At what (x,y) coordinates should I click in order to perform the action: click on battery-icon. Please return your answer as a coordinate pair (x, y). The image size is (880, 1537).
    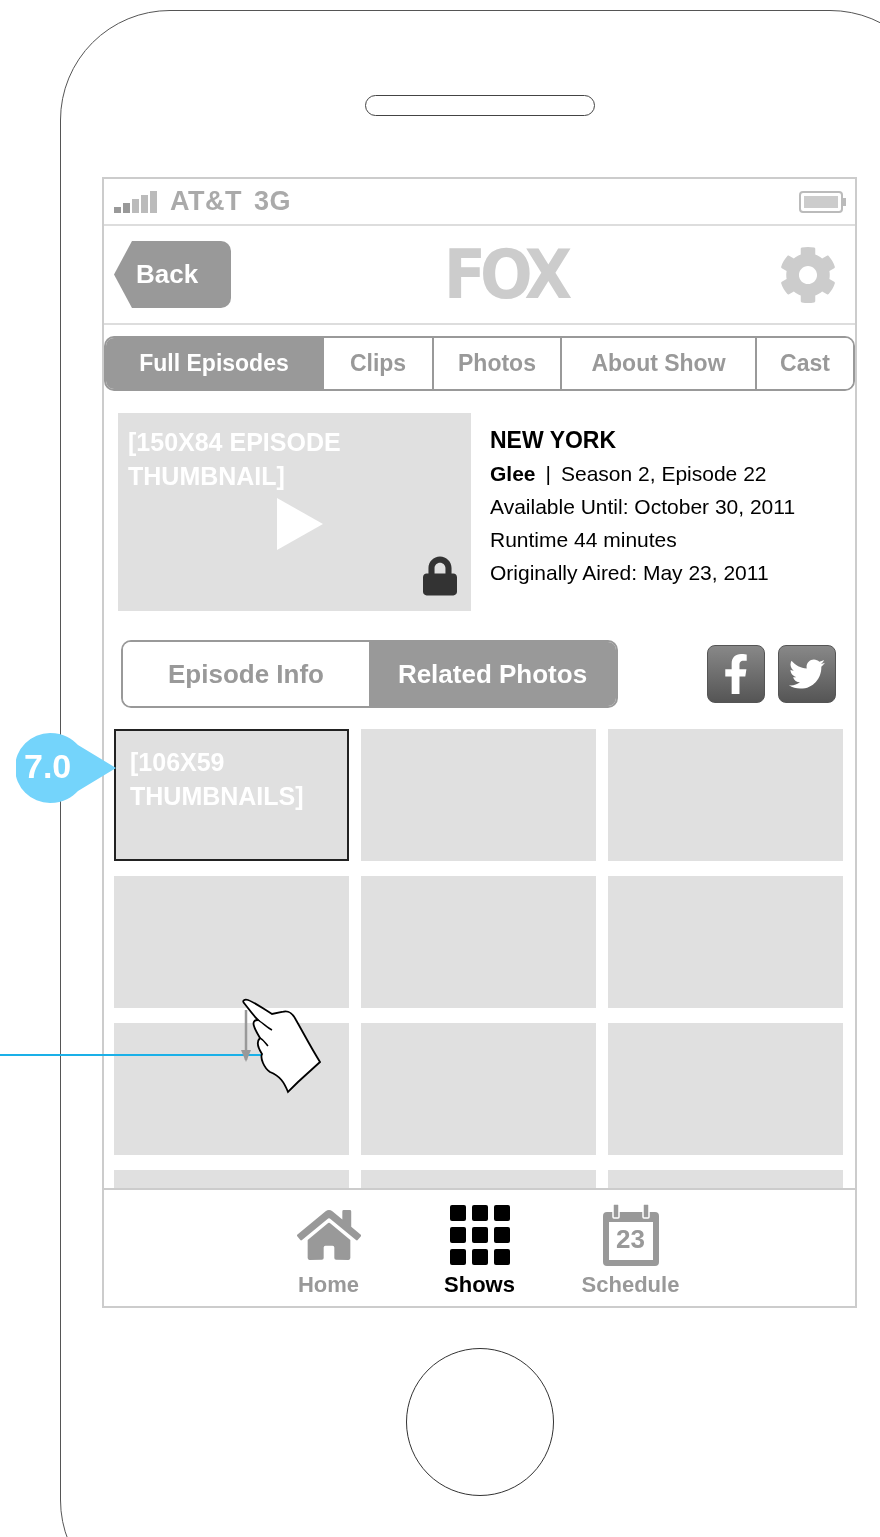
    Looking at the image, I should click on (823, 201).